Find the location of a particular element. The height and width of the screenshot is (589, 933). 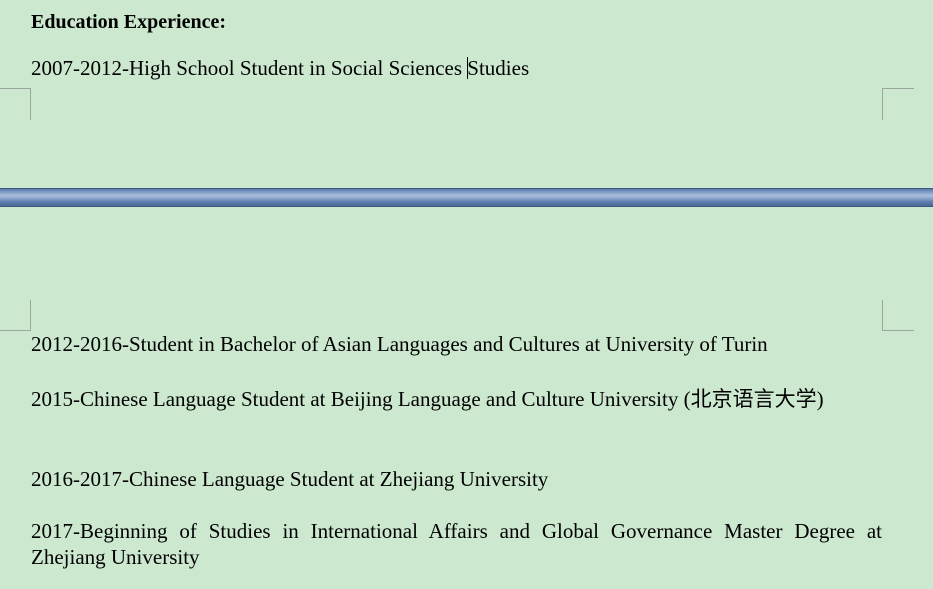

section-heading: Education Experience: is located at coordinates (456, 22).